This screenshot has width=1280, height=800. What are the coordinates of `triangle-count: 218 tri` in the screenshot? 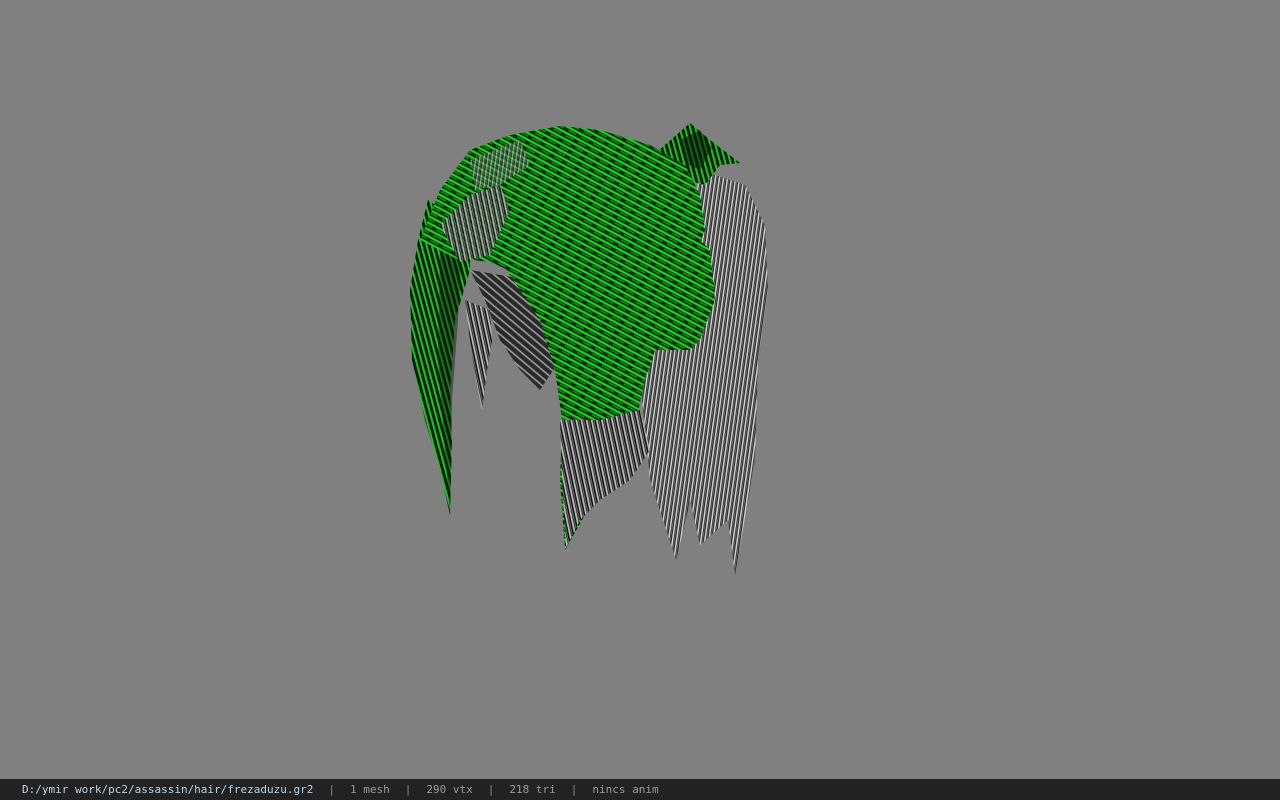 It's located at (532, 789).